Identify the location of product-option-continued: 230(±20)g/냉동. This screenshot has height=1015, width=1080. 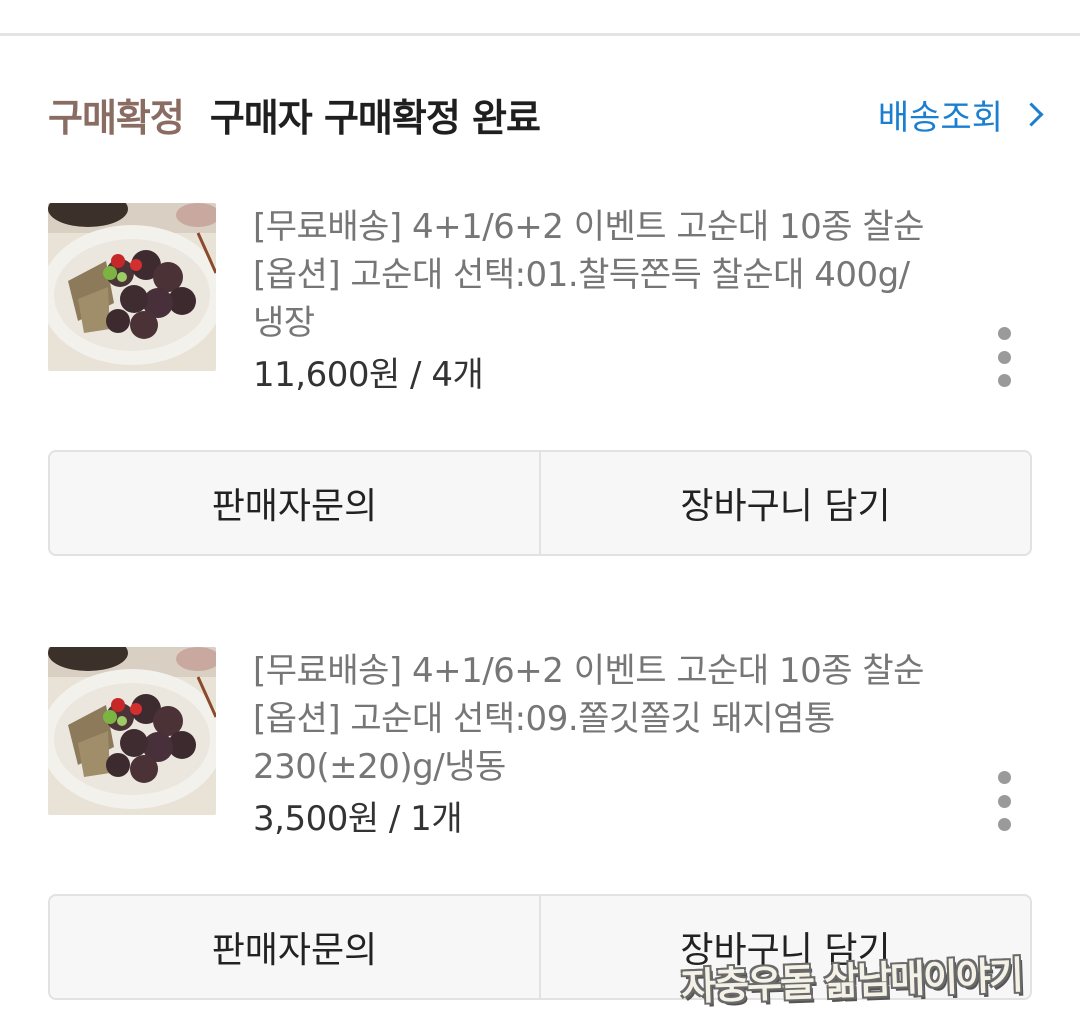
(379, 767).